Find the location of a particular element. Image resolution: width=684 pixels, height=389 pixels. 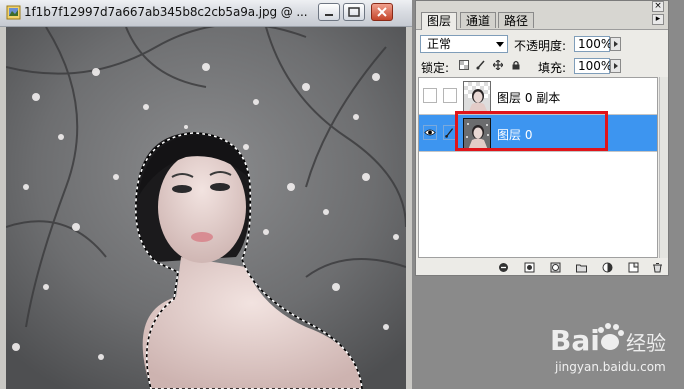

watermark-brand-suffix: 经验 is located at coordinates (646, 343).